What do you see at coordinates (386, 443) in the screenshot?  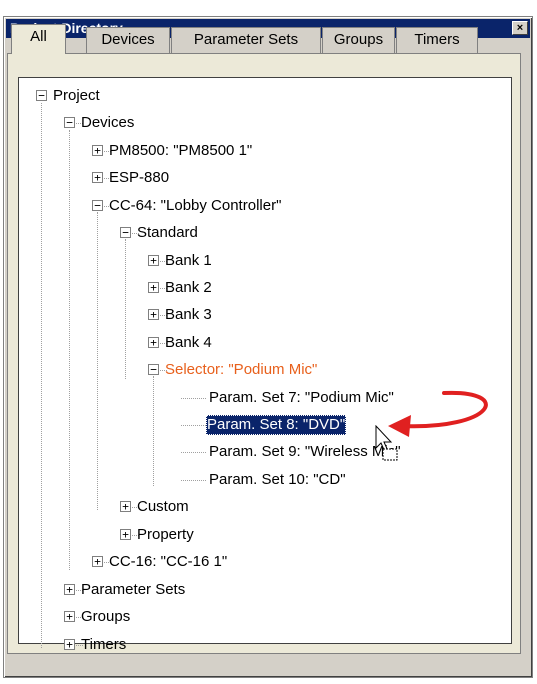 I see `drag-move-cursor-icon` at bounding box center [386, 443].